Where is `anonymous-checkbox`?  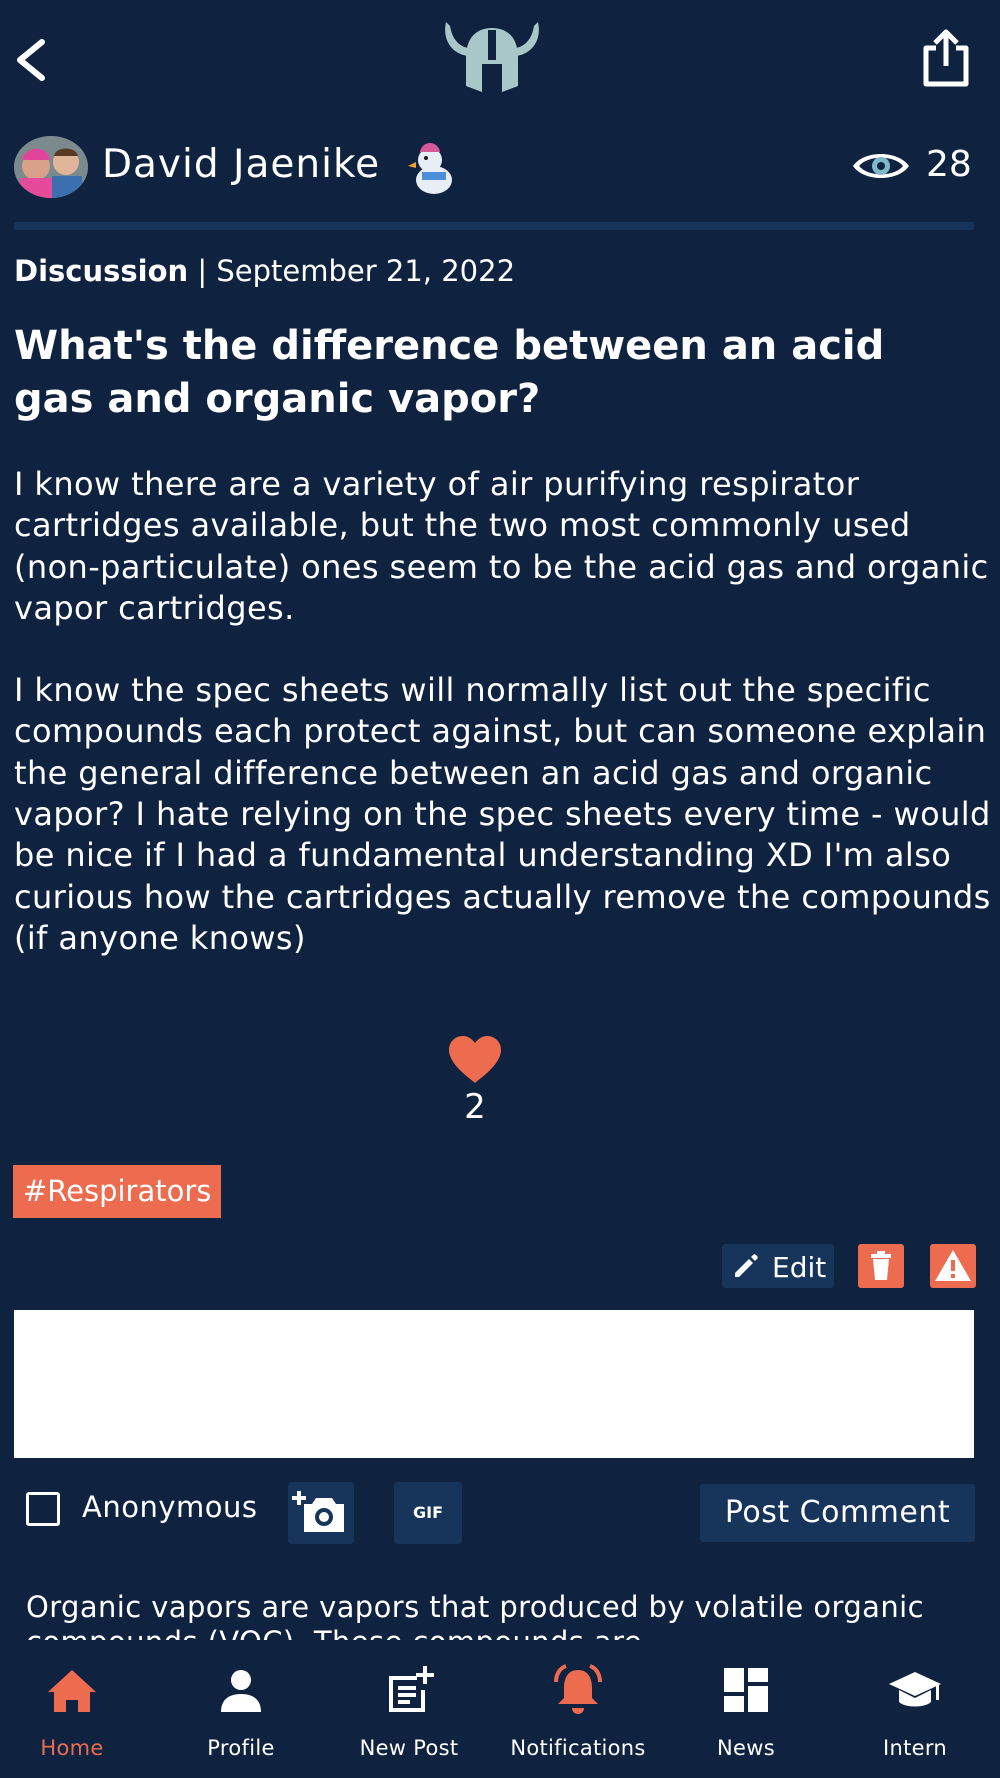
anonymous-checkbox is located at coordinates (43, 1509).